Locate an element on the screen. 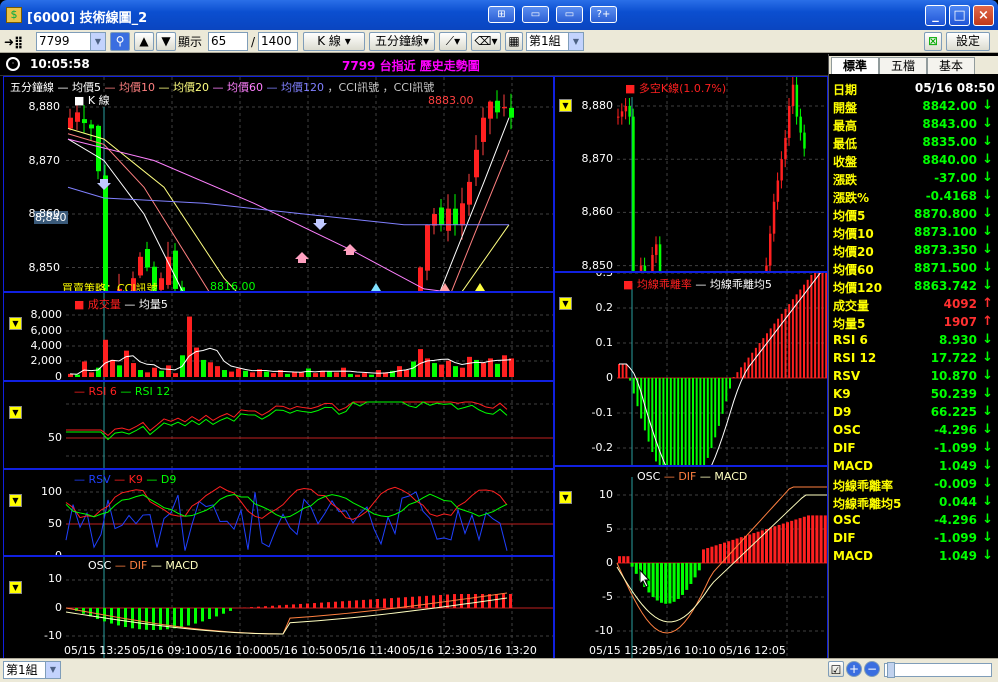  up-arrow-button: ▲ is located at coordinates (144, 41).